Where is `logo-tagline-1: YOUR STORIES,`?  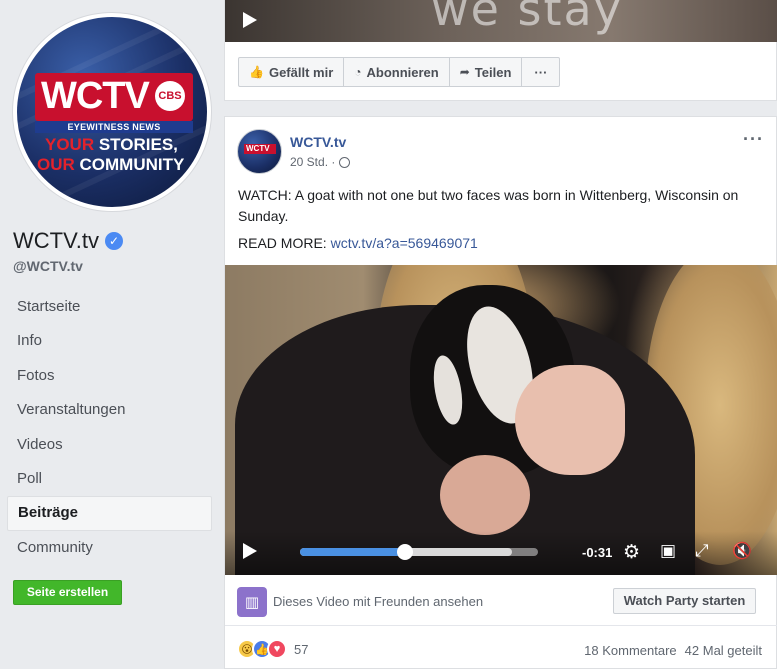
logo-tagline-1: YOUR STORIES, is located at coordinates (111, 144).